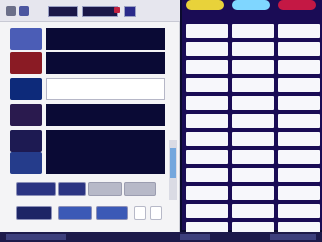  What do you see at coordinates (117, 10) in the screenshot?
I see `record-icon` at bounding box center [117, 10].